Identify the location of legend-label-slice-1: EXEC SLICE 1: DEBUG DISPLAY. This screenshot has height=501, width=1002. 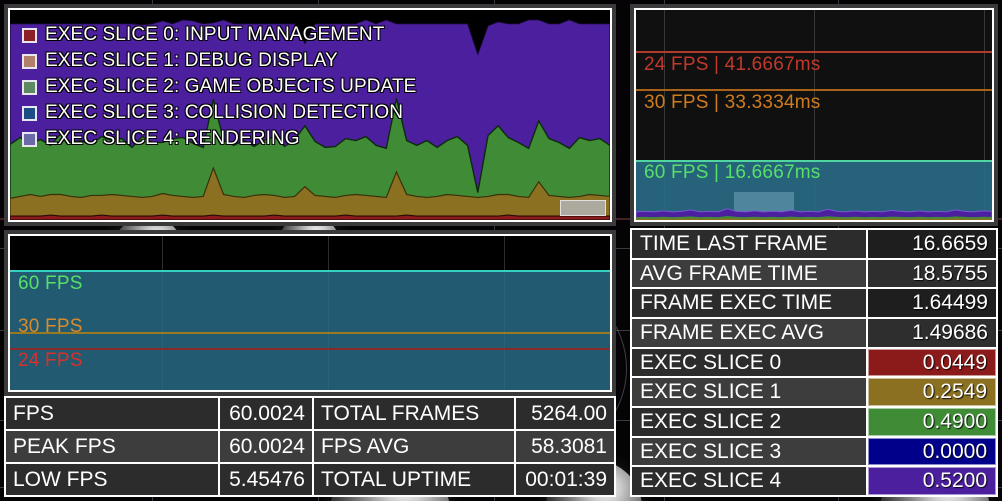
(191, 60).